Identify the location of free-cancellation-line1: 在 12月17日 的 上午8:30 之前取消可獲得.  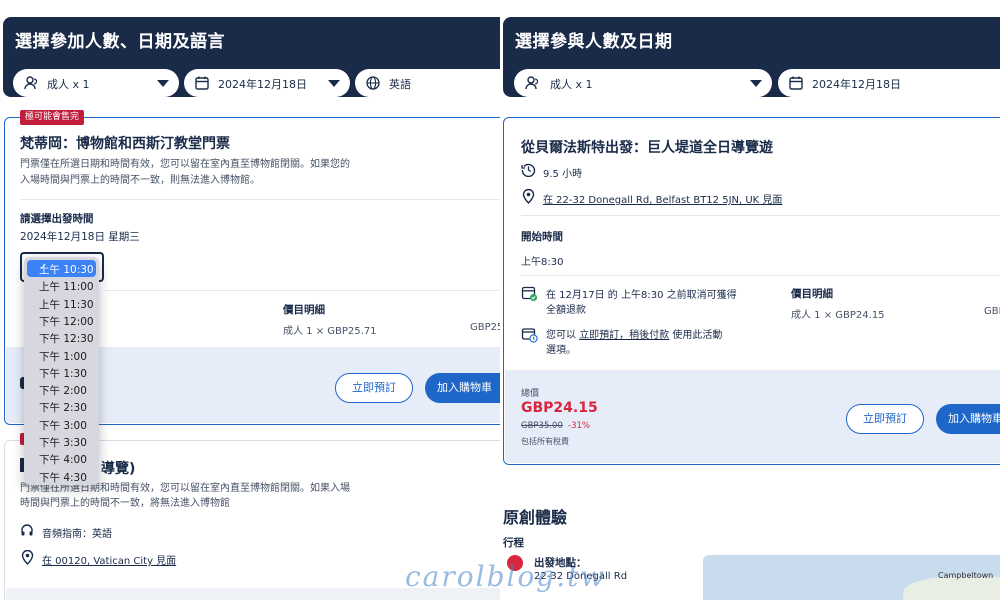
(641, 295).